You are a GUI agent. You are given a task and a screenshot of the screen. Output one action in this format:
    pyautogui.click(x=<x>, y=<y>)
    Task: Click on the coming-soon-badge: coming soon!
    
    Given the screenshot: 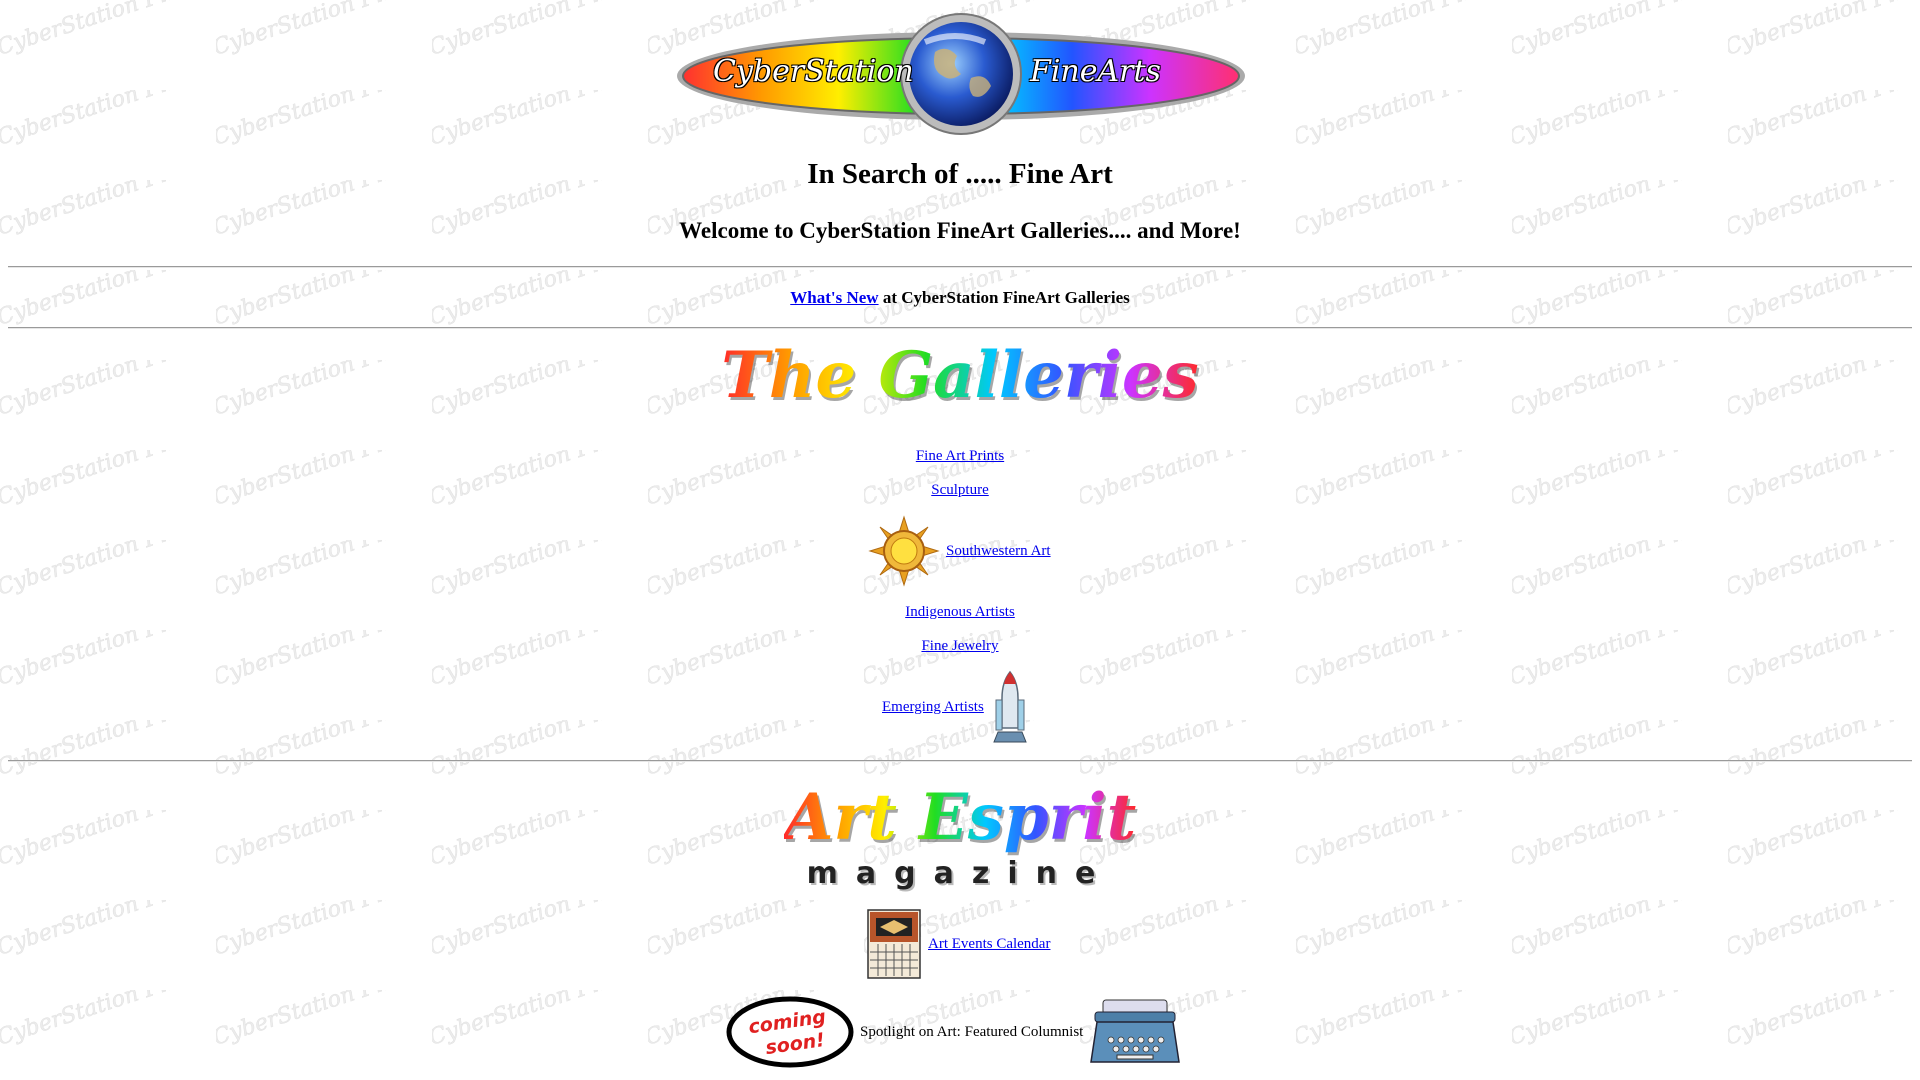 What is the action you would take?
    pyautogui.click(x=790, y=1032)
    